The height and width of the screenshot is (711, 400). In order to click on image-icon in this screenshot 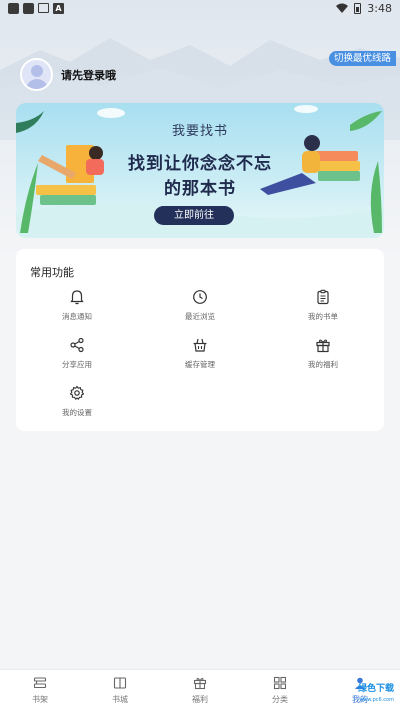, I will do `click(43, 8)`.